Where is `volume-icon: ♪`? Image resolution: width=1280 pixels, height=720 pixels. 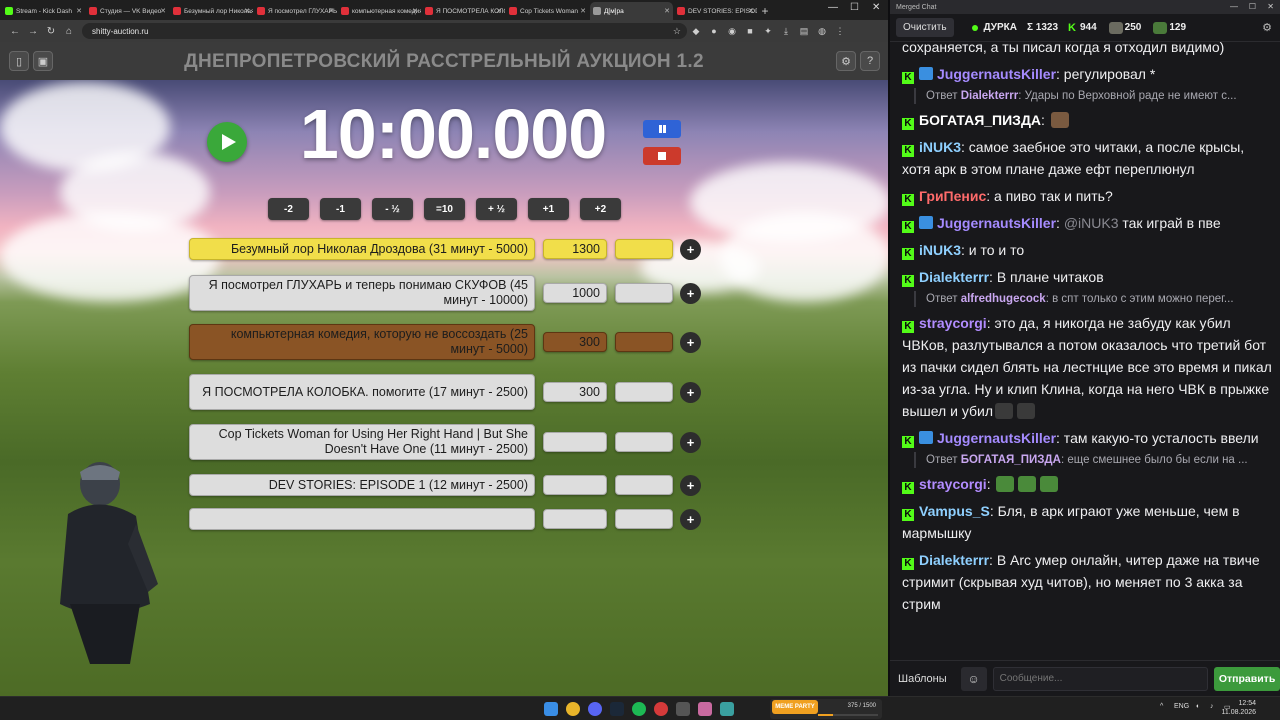
volume-icon: ♪ is located at coordinates (1212, 706).